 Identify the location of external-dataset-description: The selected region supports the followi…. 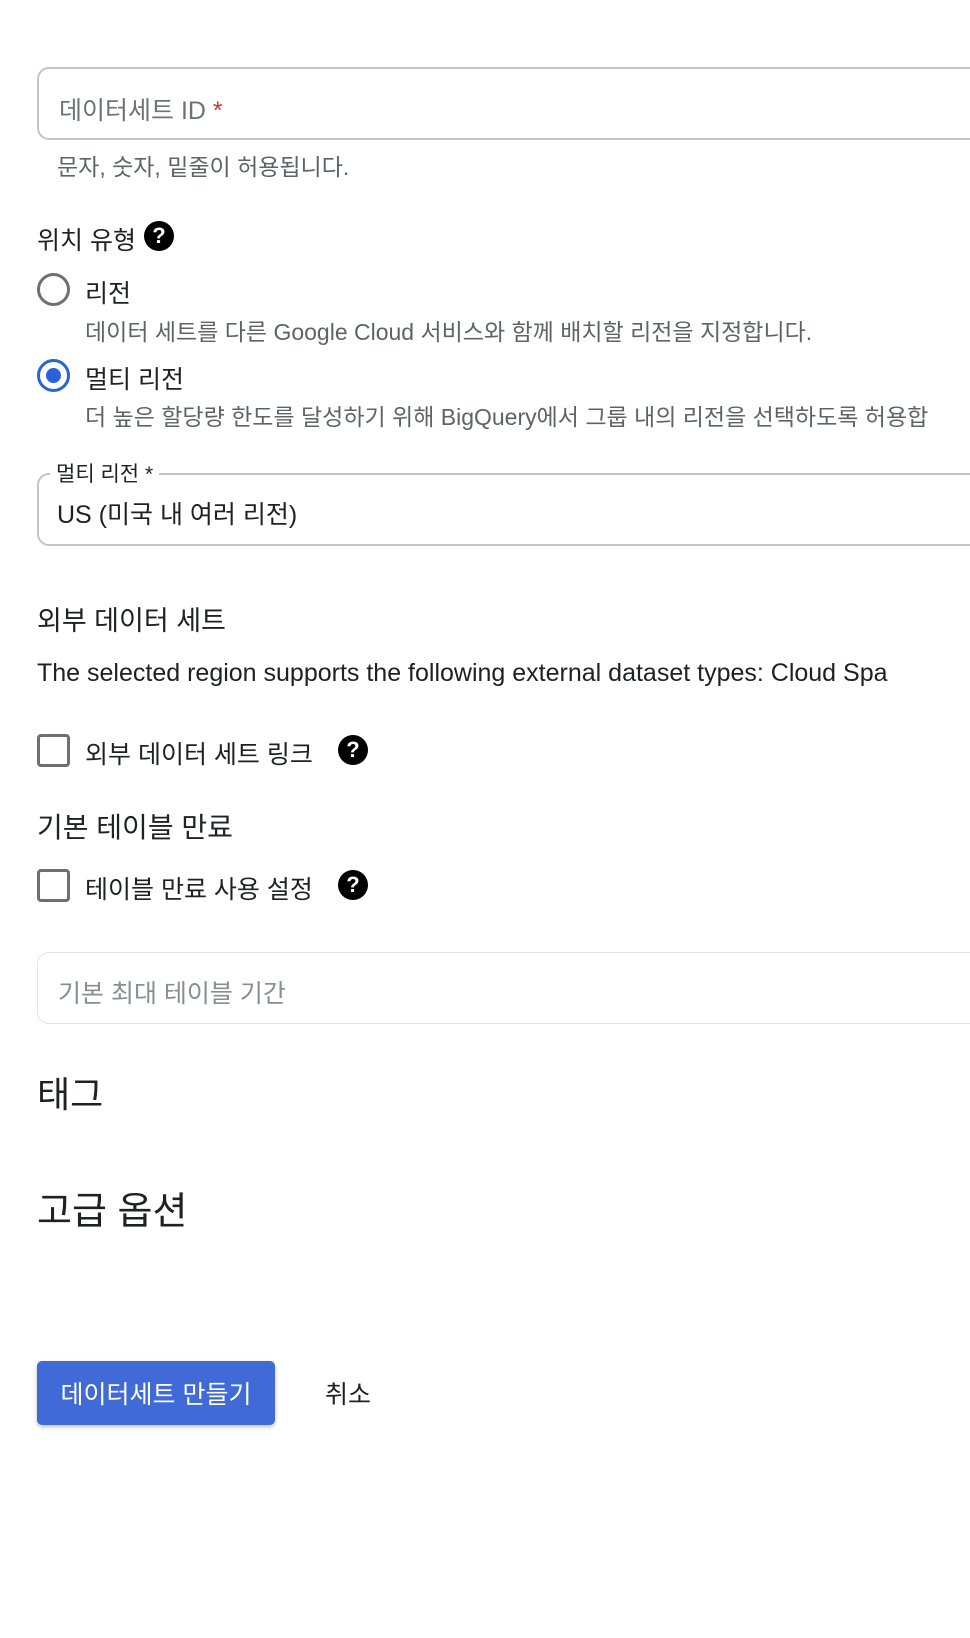
(462, 673).